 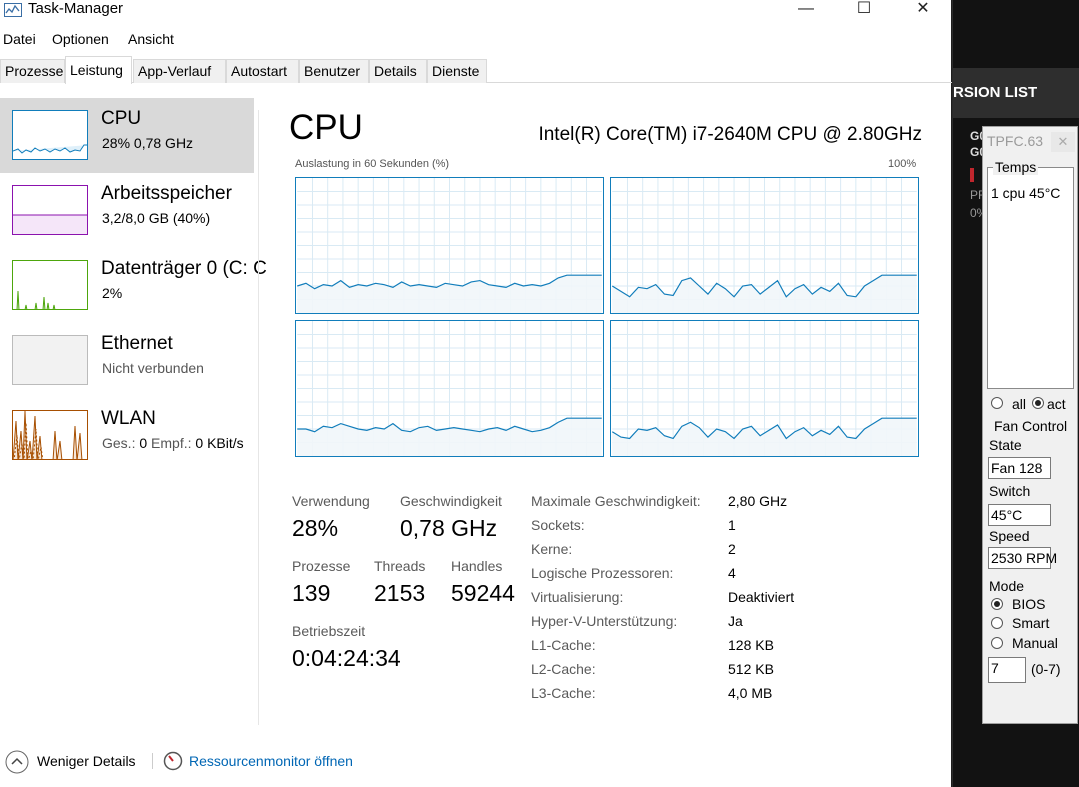 I want to click on sidebar-item-ethernet: Ethernet Nicht verbunden, so click(x=127, y=360).